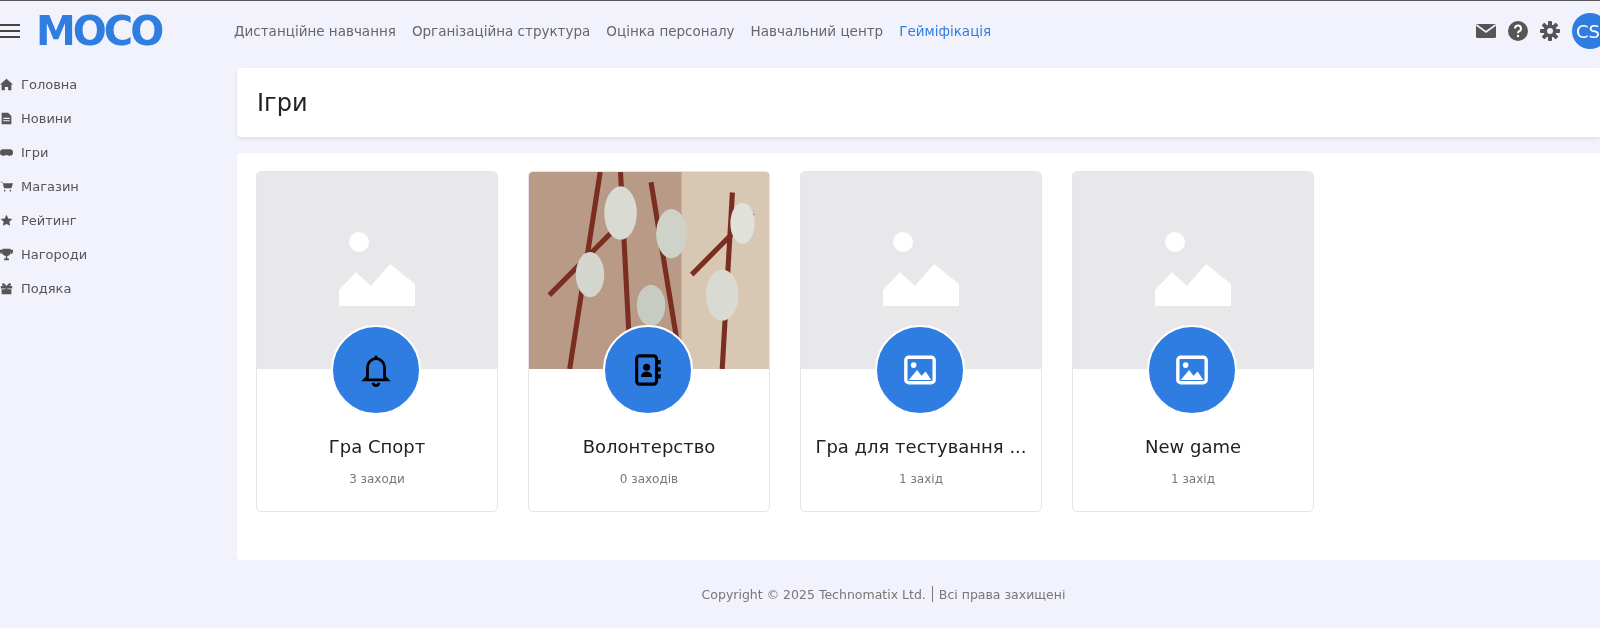 This screenshot has width=1600, height=628. Describe the element at coordinates (315, 31) in the screenshot. I see `nav-link: Дистанційне навчання` at that location.